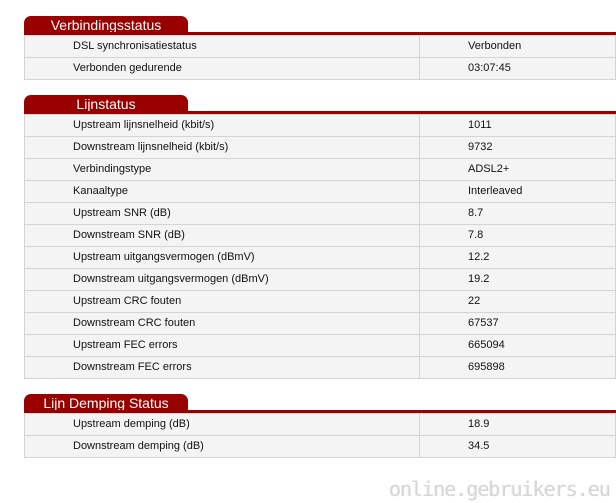  I want to click on table-row: Downstream uitgangsvermogen (dBmV) 19.2, so click(320, 279).